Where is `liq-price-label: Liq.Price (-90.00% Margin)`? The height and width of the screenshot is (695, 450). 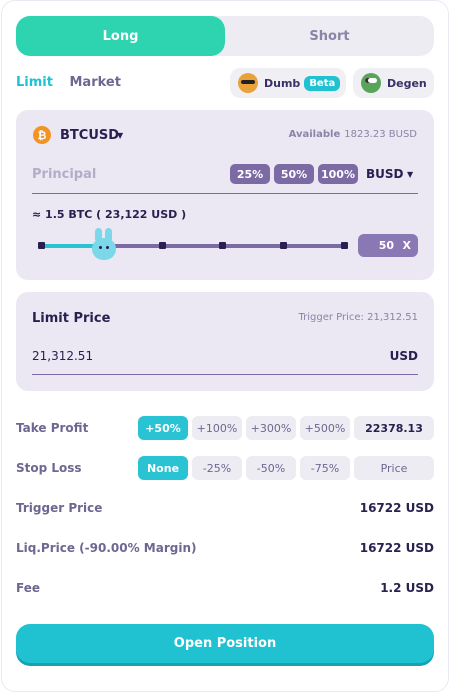 liq-price-label: Liq.Price (-90.00% Margin) is located at coordinates (106, 548).